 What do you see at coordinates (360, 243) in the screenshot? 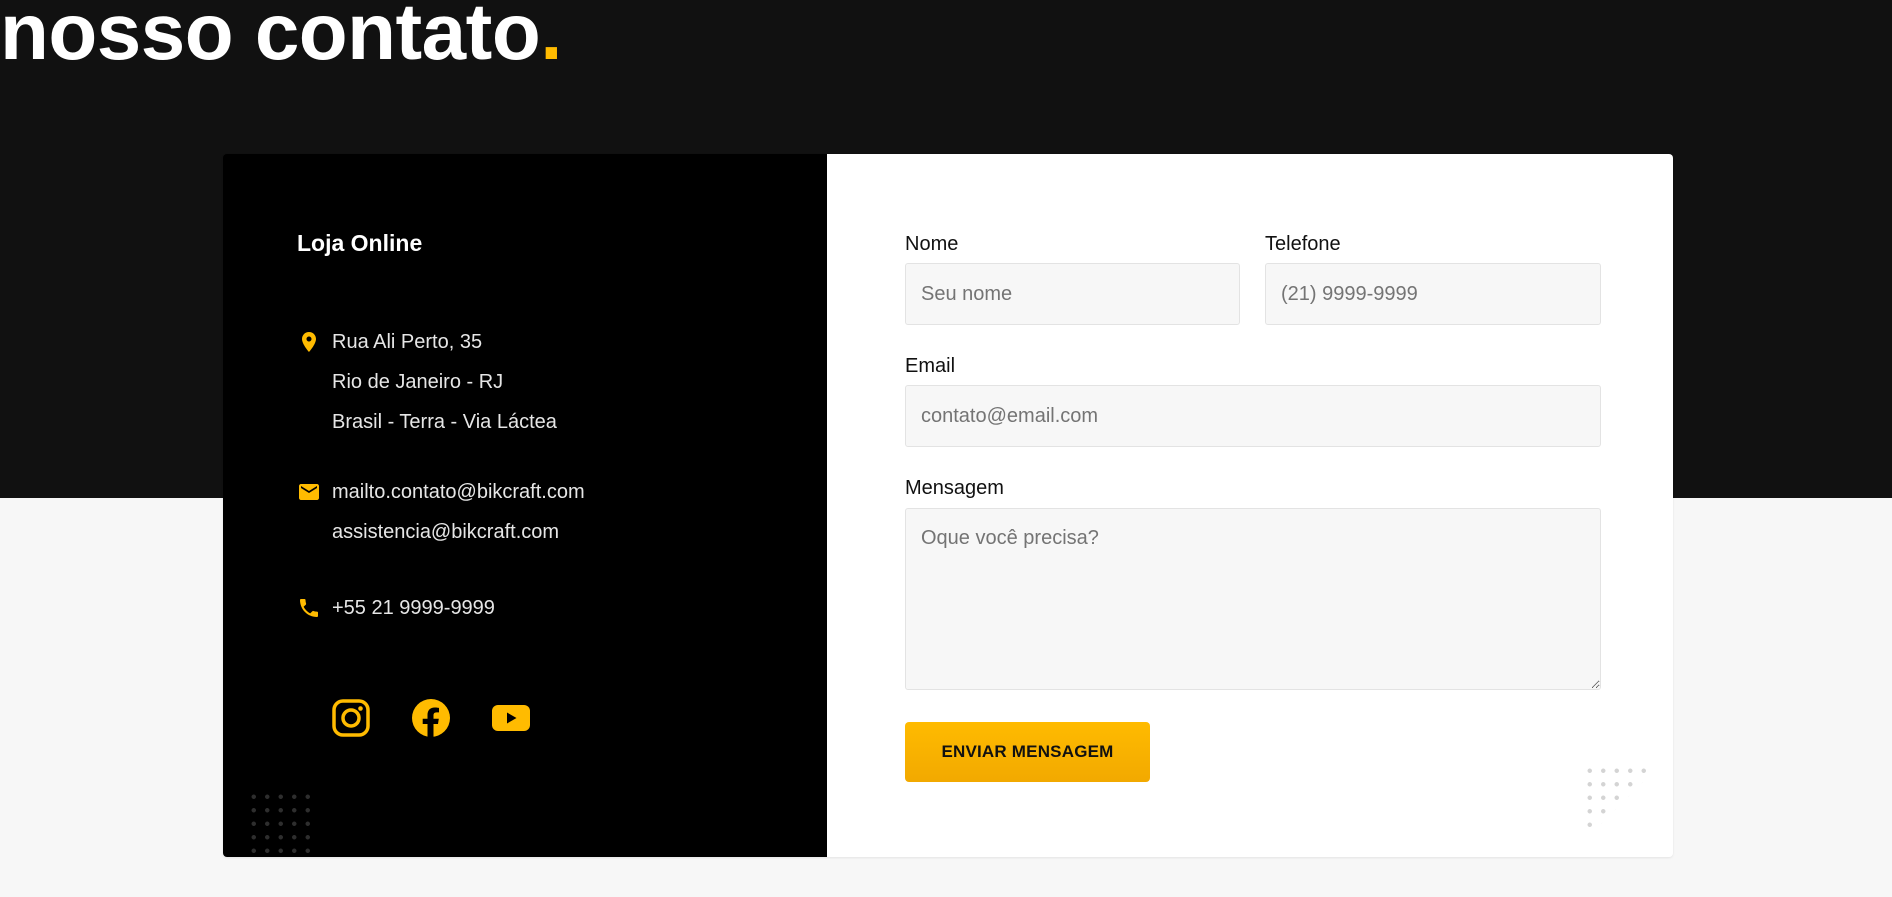
I see `store-title: Loja Online` at bounding box center [360, 243].